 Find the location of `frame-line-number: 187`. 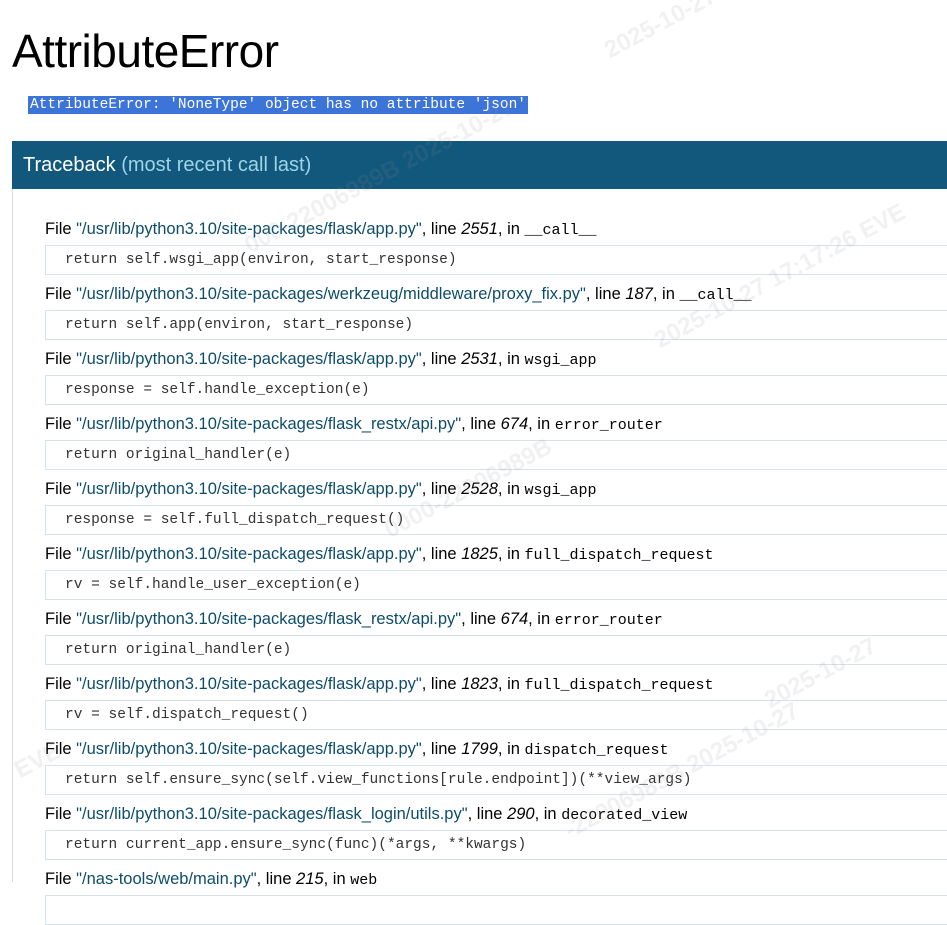

frame-line-number: 187 is located at coordinates (639, 294).